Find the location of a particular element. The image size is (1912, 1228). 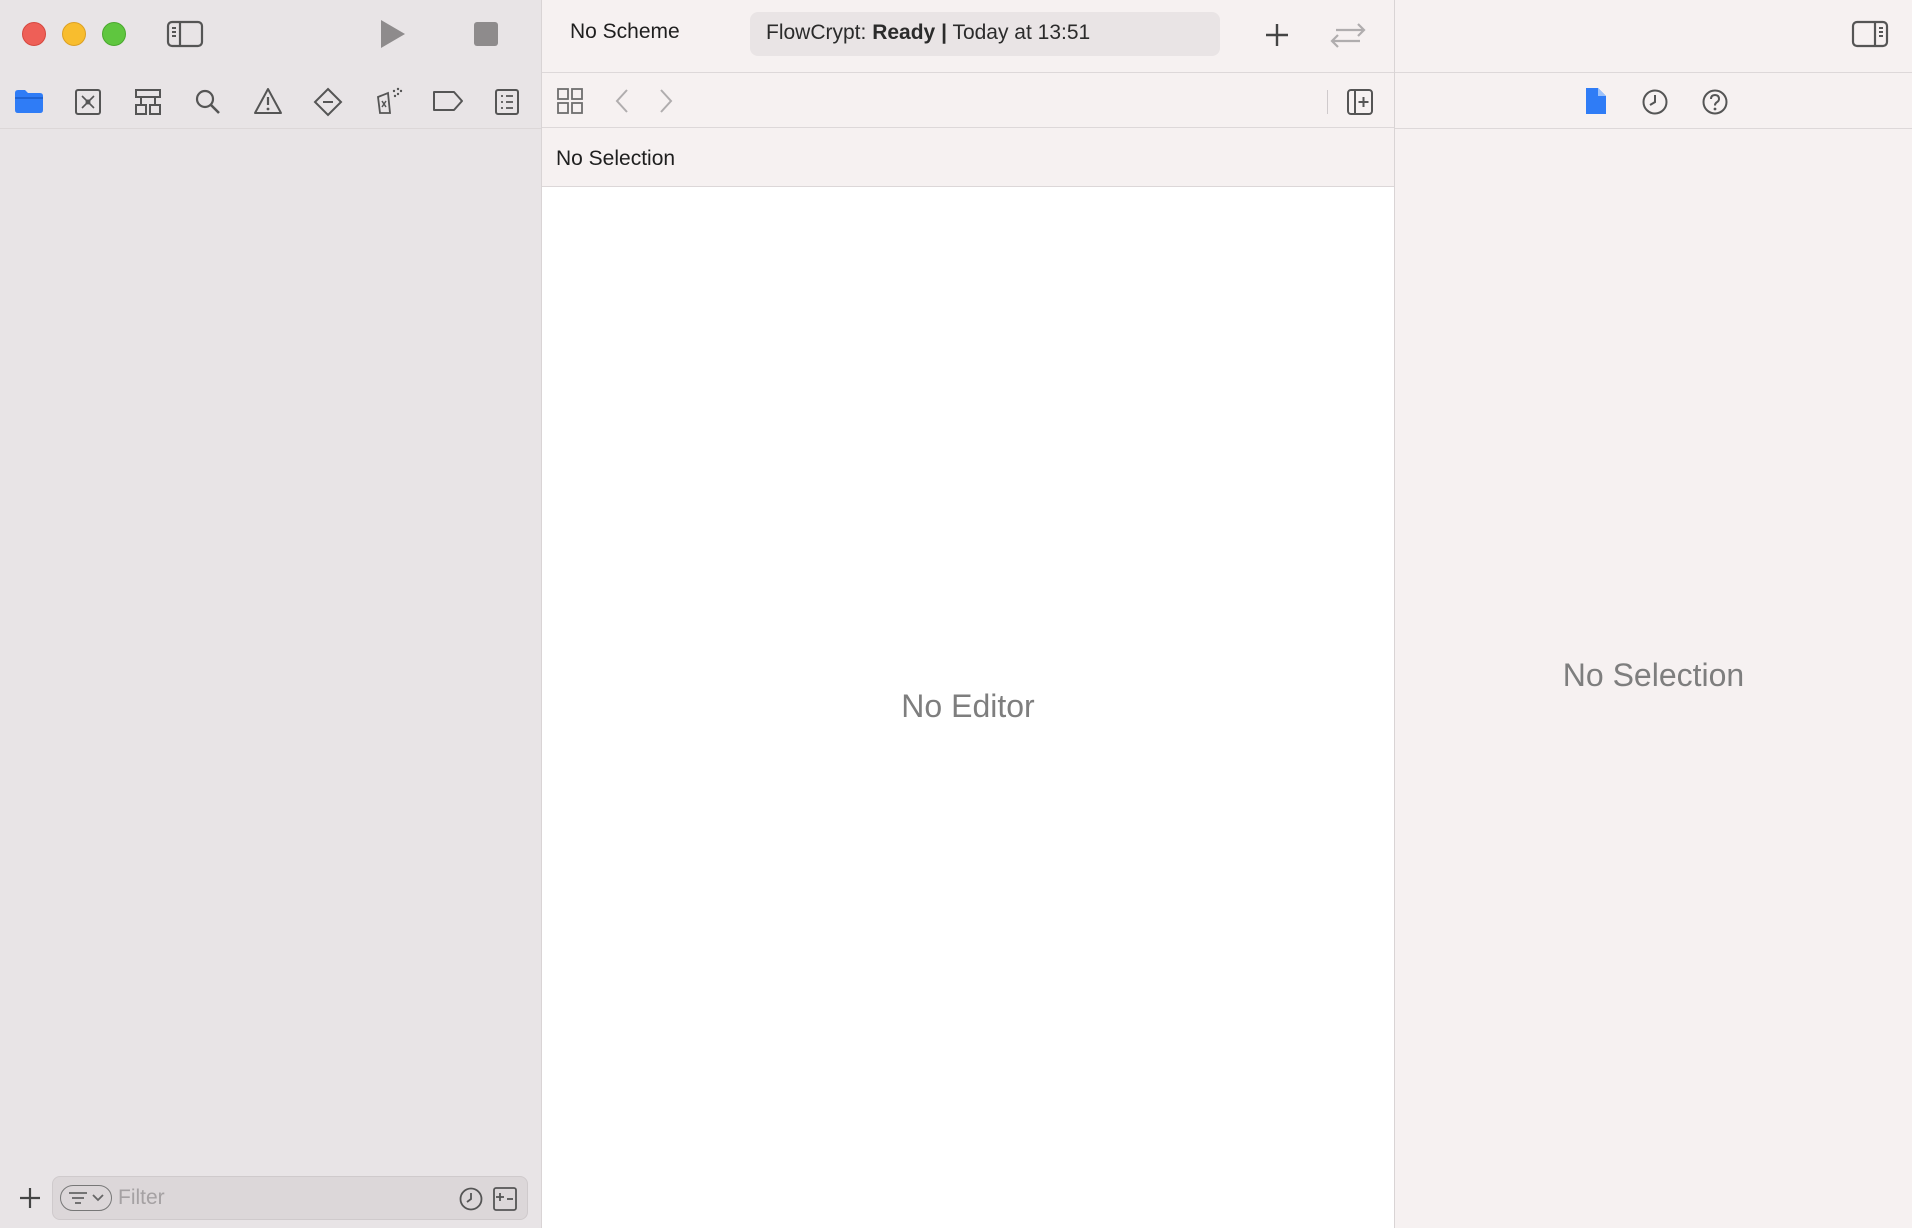

run-icon is located at coordinates (393, 34).